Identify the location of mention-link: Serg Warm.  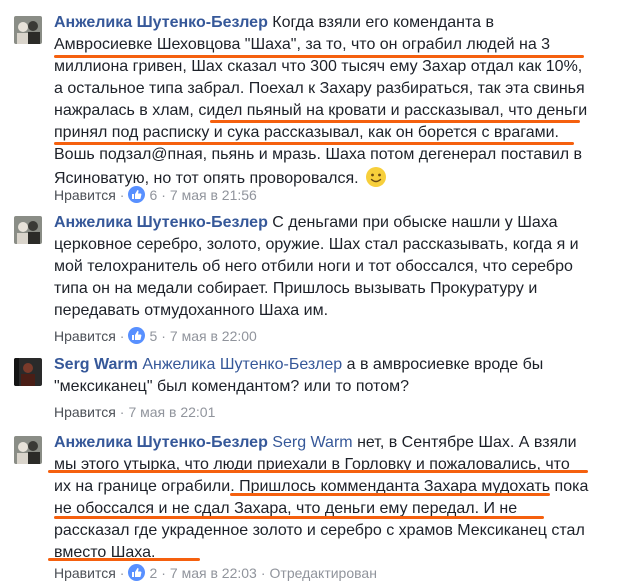
(312, 442).